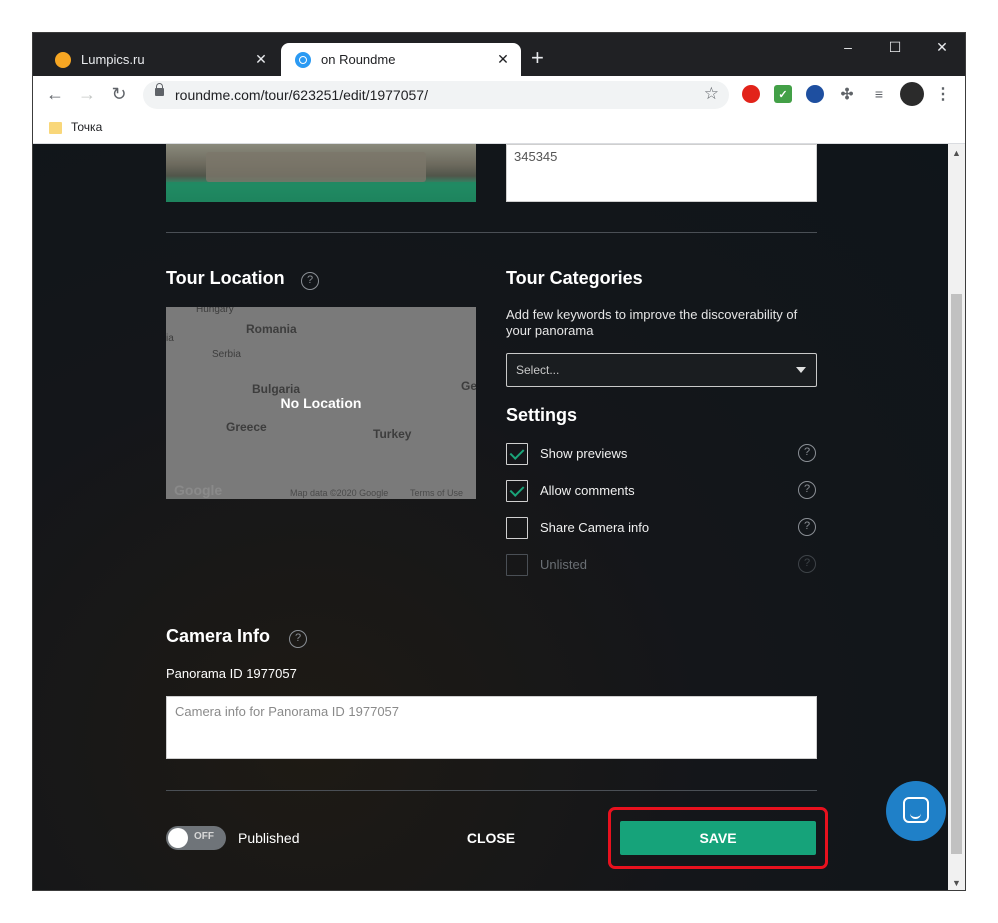 Image resolution: width=998 pixels, height=923 pixels. I want to click on checkmark-extension-icon: ✓, so click(783, 94).